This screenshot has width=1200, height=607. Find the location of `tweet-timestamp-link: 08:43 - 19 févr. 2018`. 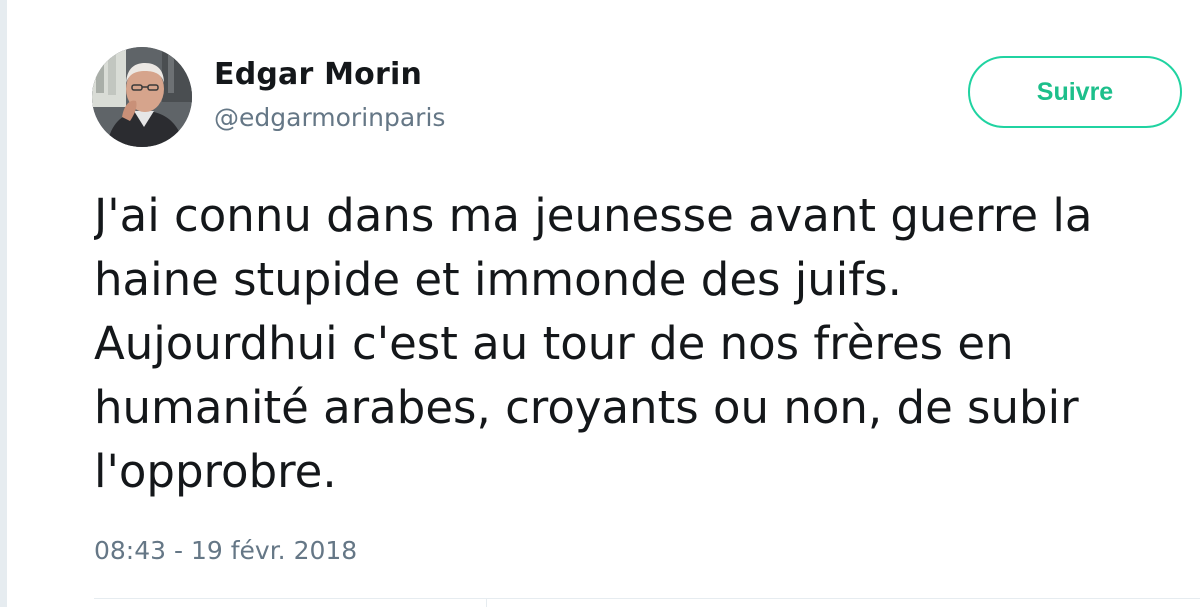

tweet-timestamp-link: 08:43 - 19 févr. 2018 is located at coordinates (225, 550).